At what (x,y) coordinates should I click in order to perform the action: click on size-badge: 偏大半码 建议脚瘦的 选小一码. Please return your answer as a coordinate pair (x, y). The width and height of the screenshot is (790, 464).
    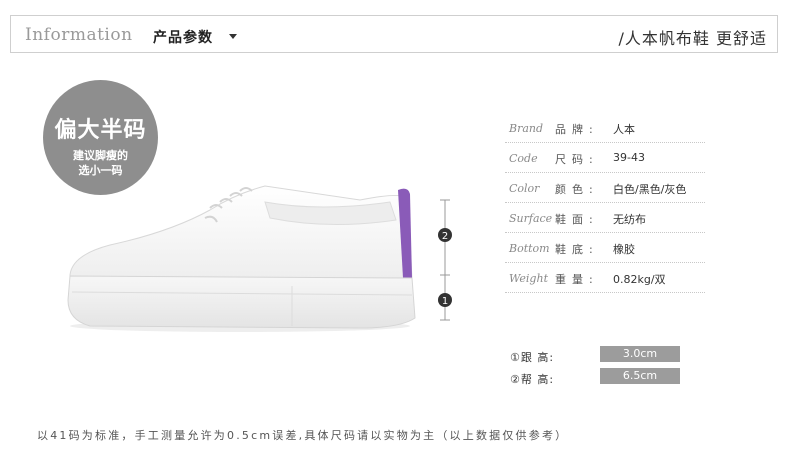
    Looking at the image, I should click on (100, 137).